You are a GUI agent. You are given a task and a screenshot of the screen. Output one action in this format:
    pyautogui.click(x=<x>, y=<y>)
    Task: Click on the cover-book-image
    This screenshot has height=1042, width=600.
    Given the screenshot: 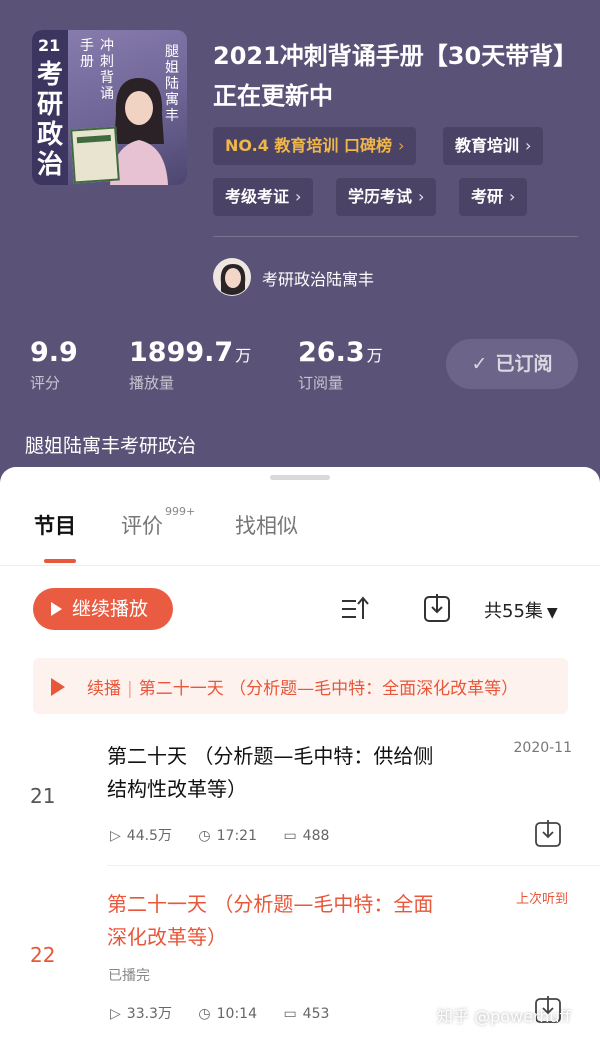 What is the action you would take?
    pyautogui.click(x=95, y=155)
    